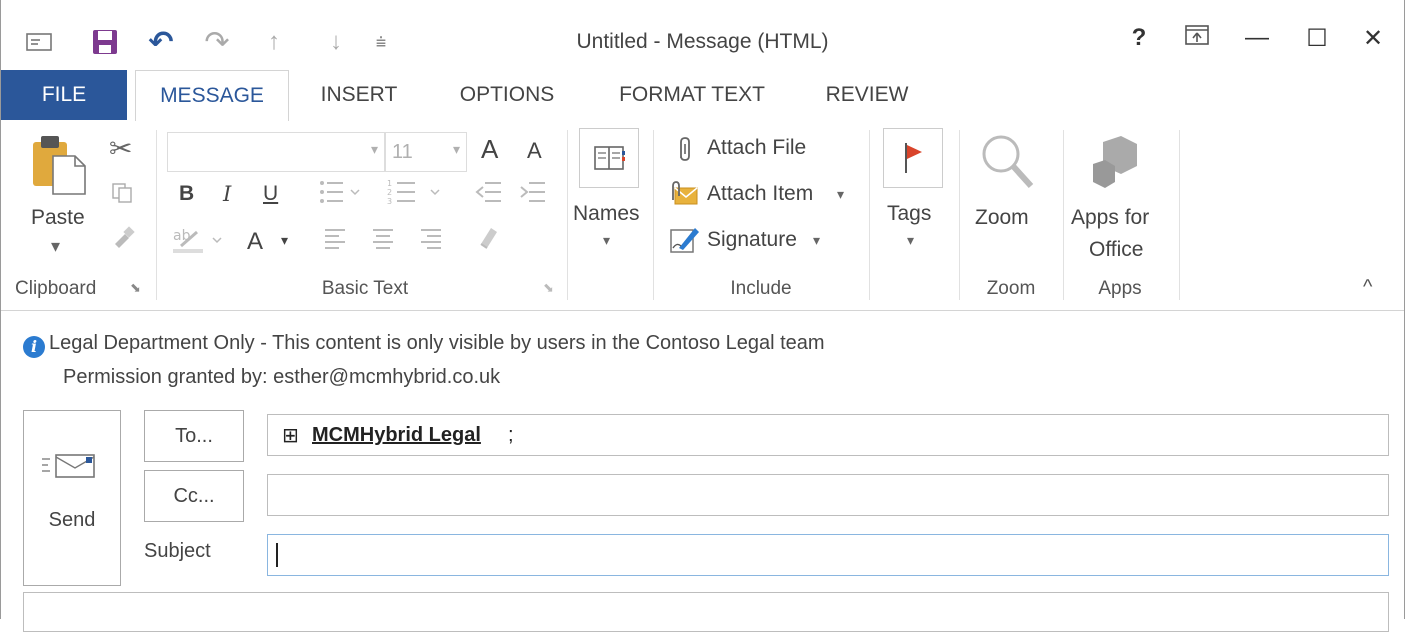 Image resolution: width=1405 pixels, height=632 pixels. What do you see at coordinates (255, 242) in the screenshot?
I see `font-color-button: A` at bounding box center [255, 242].